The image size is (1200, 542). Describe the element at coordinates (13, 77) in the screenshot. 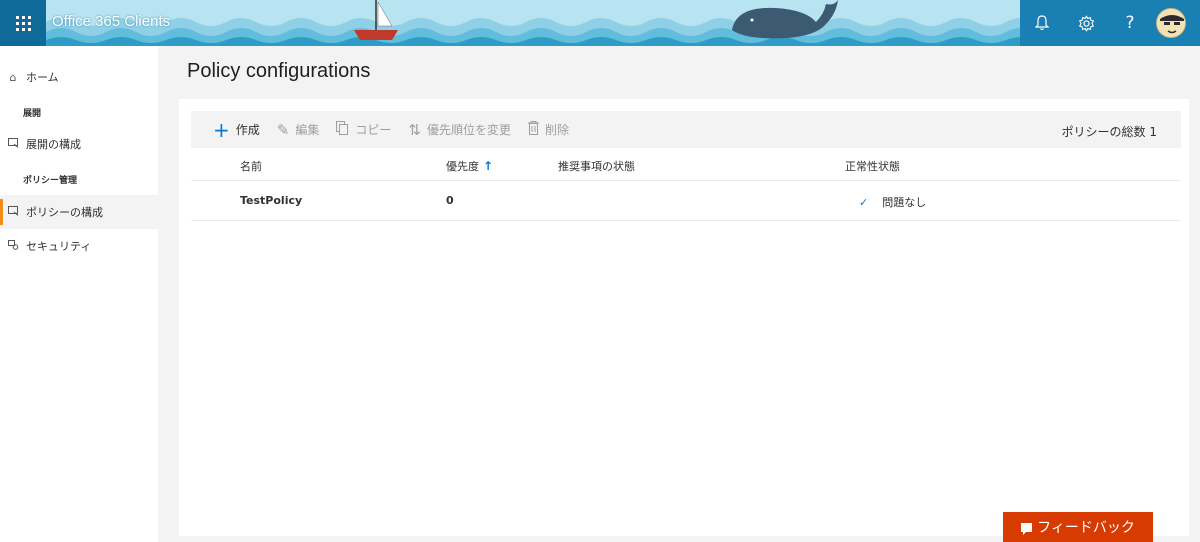

I see `home-icon: ⌂` at that location.